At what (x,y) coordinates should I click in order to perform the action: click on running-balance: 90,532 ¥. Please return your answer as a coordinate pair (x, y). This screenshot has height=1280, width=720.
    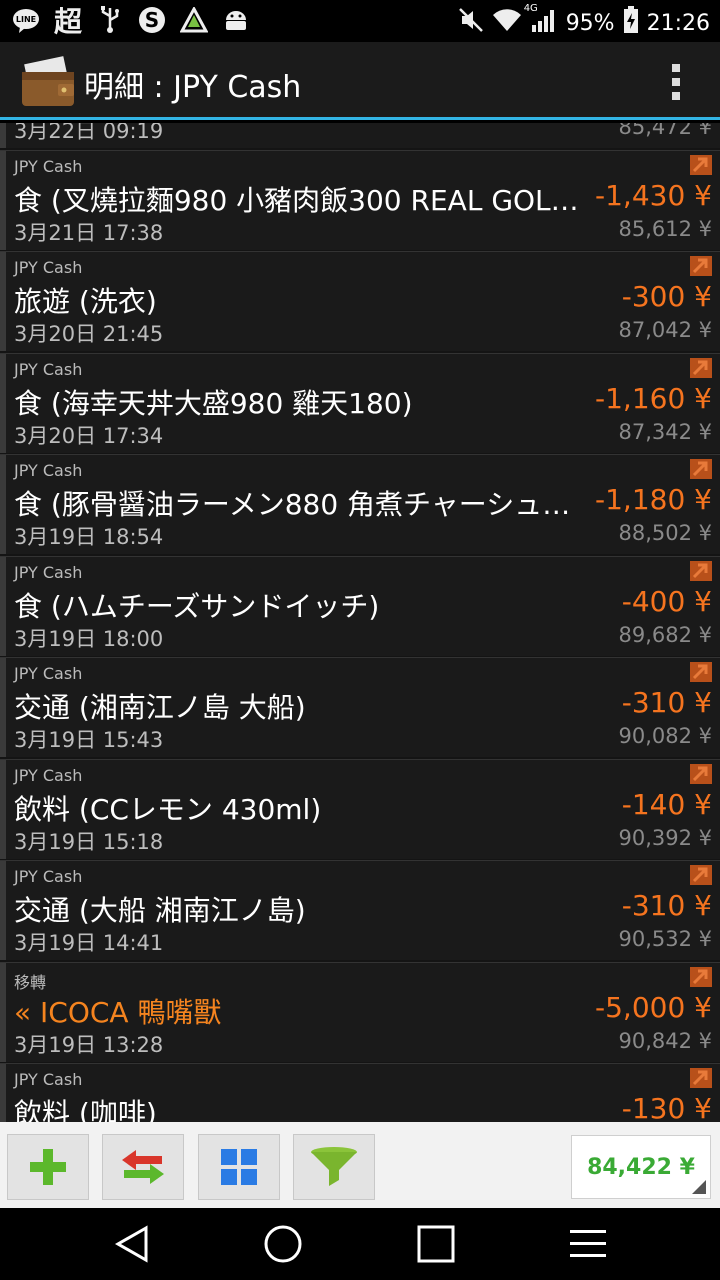
    Looking at the image, I should click on (665, 939).